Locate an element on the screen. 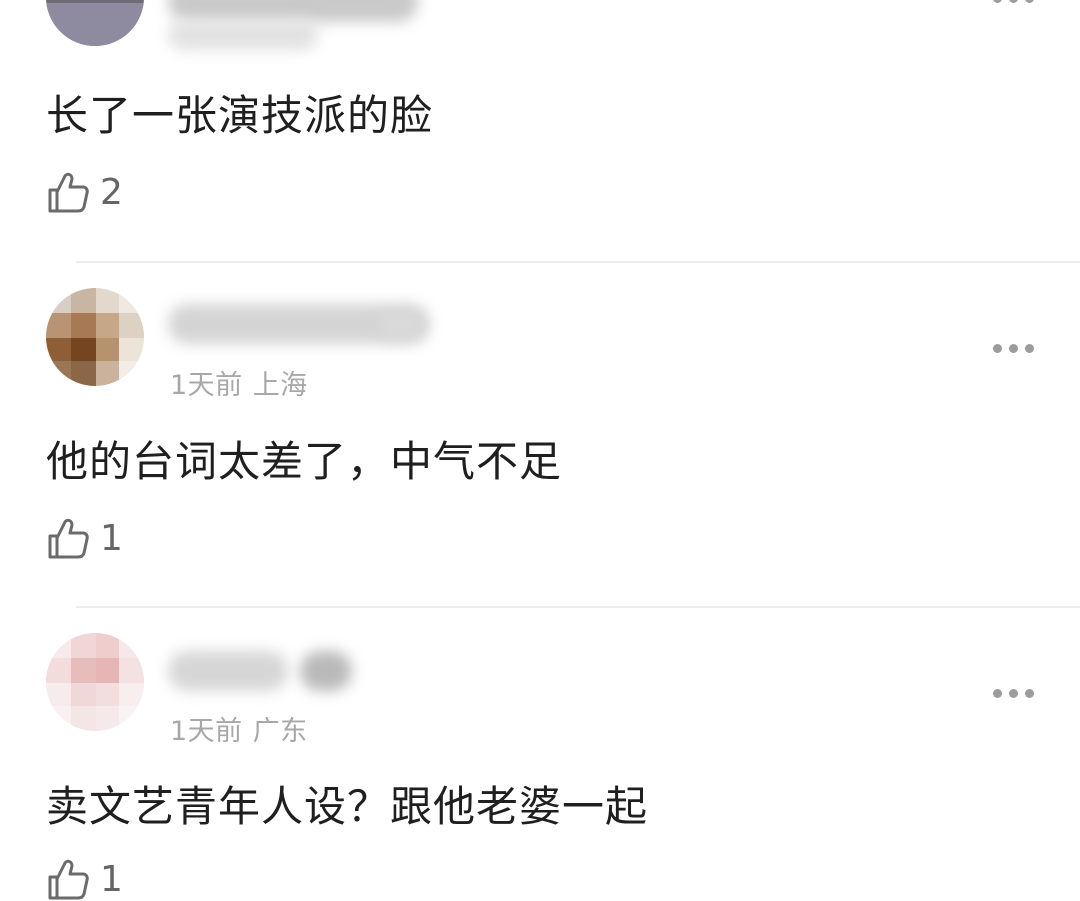  meta-blurred is located at coordinates (243, 35).